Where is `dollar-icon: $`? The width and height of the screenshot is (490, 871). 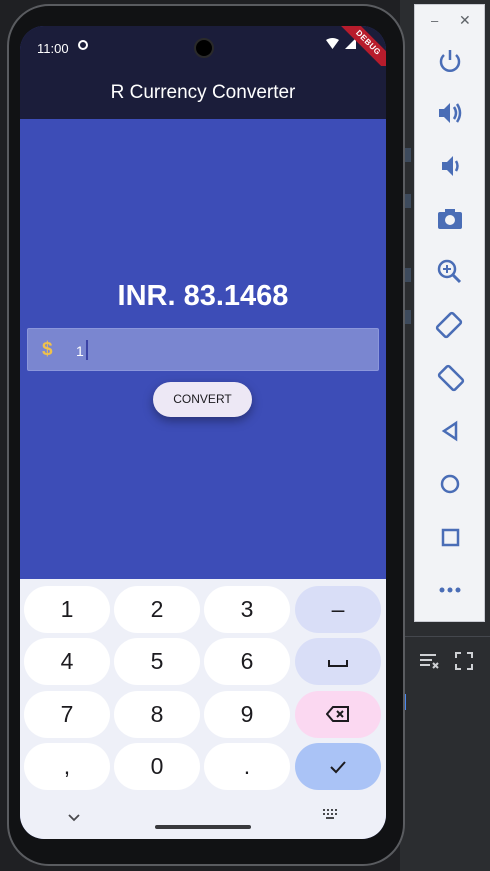
dollar-icon: $ is located at coordinates (47, 349).